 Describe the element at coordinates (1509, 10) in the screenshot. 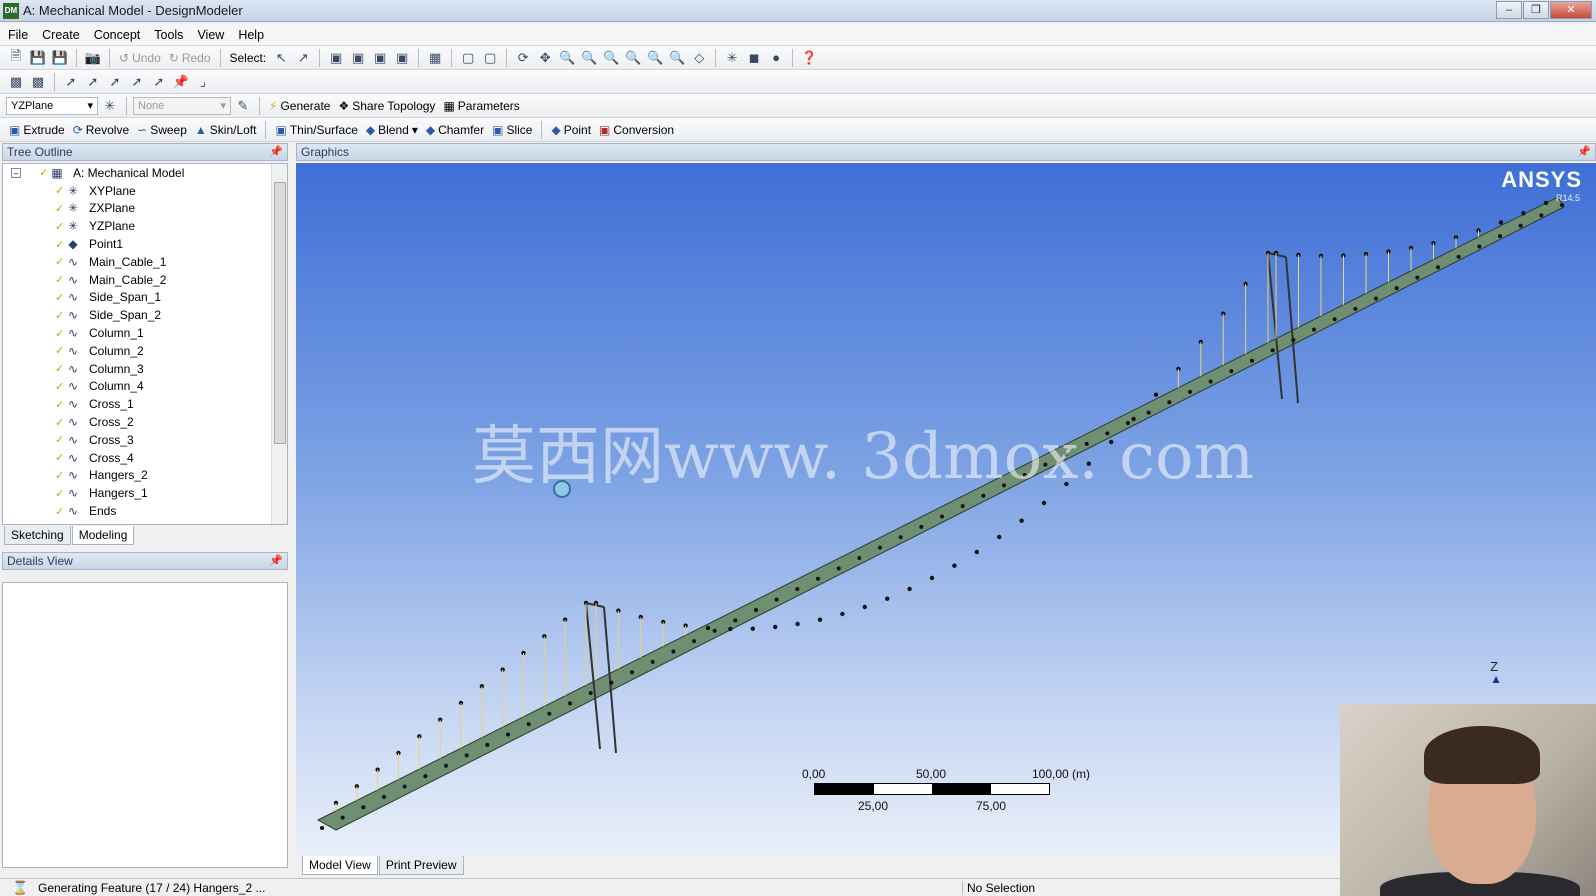

I see `minimize-button: –` at that location.